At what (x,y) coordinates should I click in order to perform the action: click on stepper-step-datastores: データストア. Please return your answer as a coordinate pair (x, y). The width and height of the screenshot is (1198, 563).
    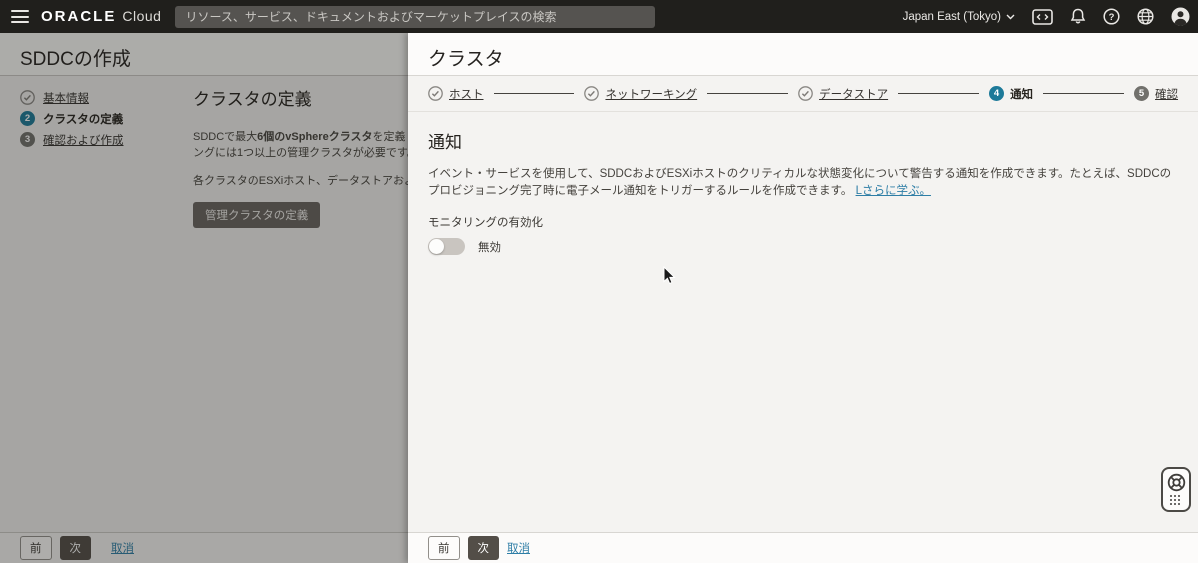
    Looking at the image, I should click on (843, 94).